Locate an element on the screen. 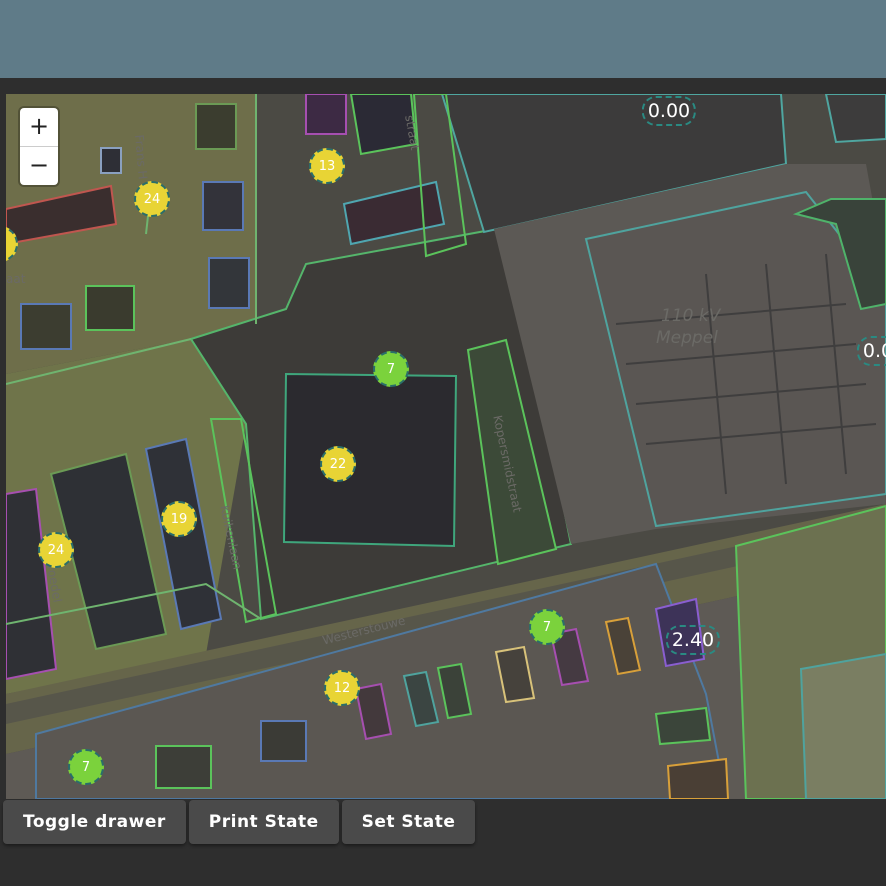 The image size is (886, 886). cluster-marker: 19 is located at coordinates (179, 519).